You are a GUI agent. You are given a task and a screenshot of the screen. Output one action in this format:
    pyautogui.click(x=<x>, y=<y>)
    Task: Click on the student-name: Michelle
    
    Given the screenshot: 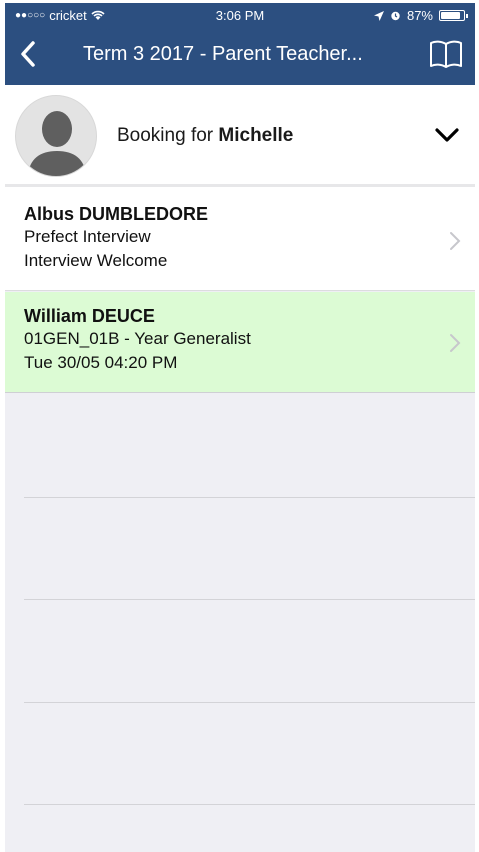 What is the action you would take?
    pyautogui.click(x=256, y=135)
    